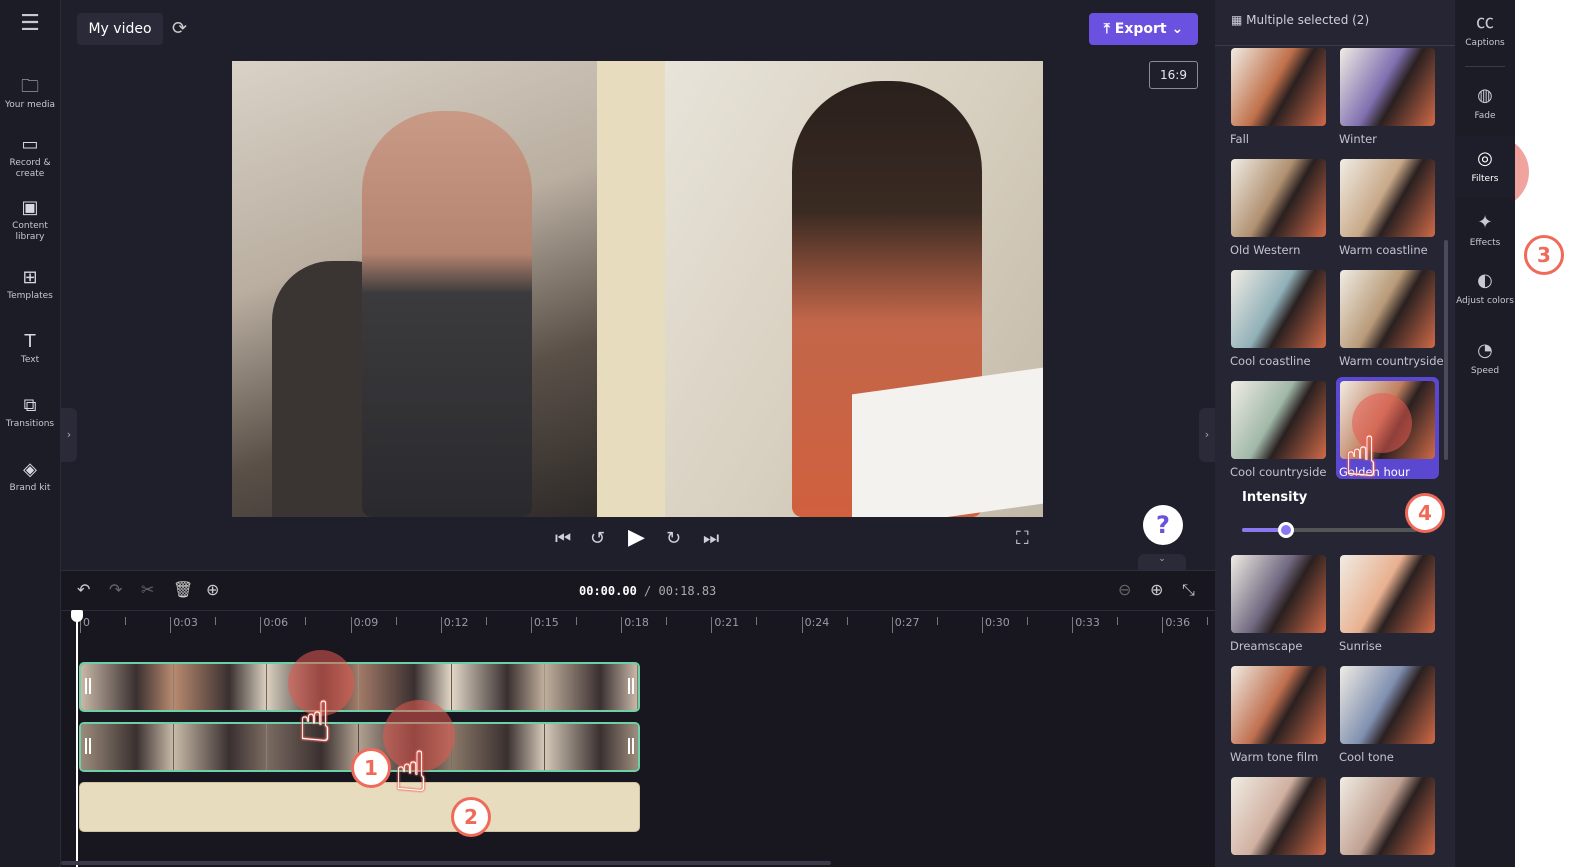 This screenshot has width=1569, height=867. What do you see at coordinates (30, 207) in the screenshot?
I see `library-icon: ▣` at bounding box center [30, 207].